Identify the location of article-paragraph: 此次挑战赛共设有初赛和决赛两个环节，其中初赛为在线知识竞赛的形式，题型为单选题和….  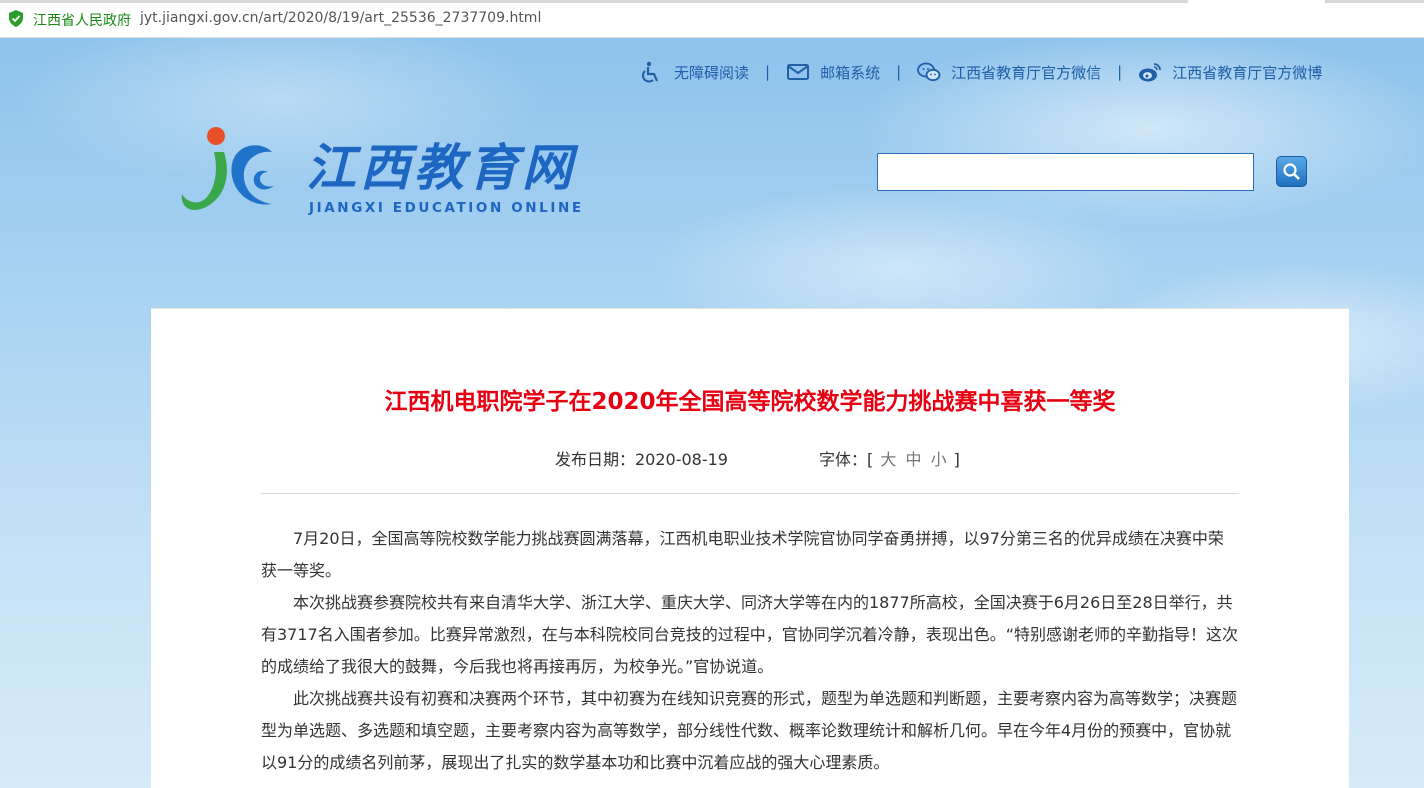
(749, 730).